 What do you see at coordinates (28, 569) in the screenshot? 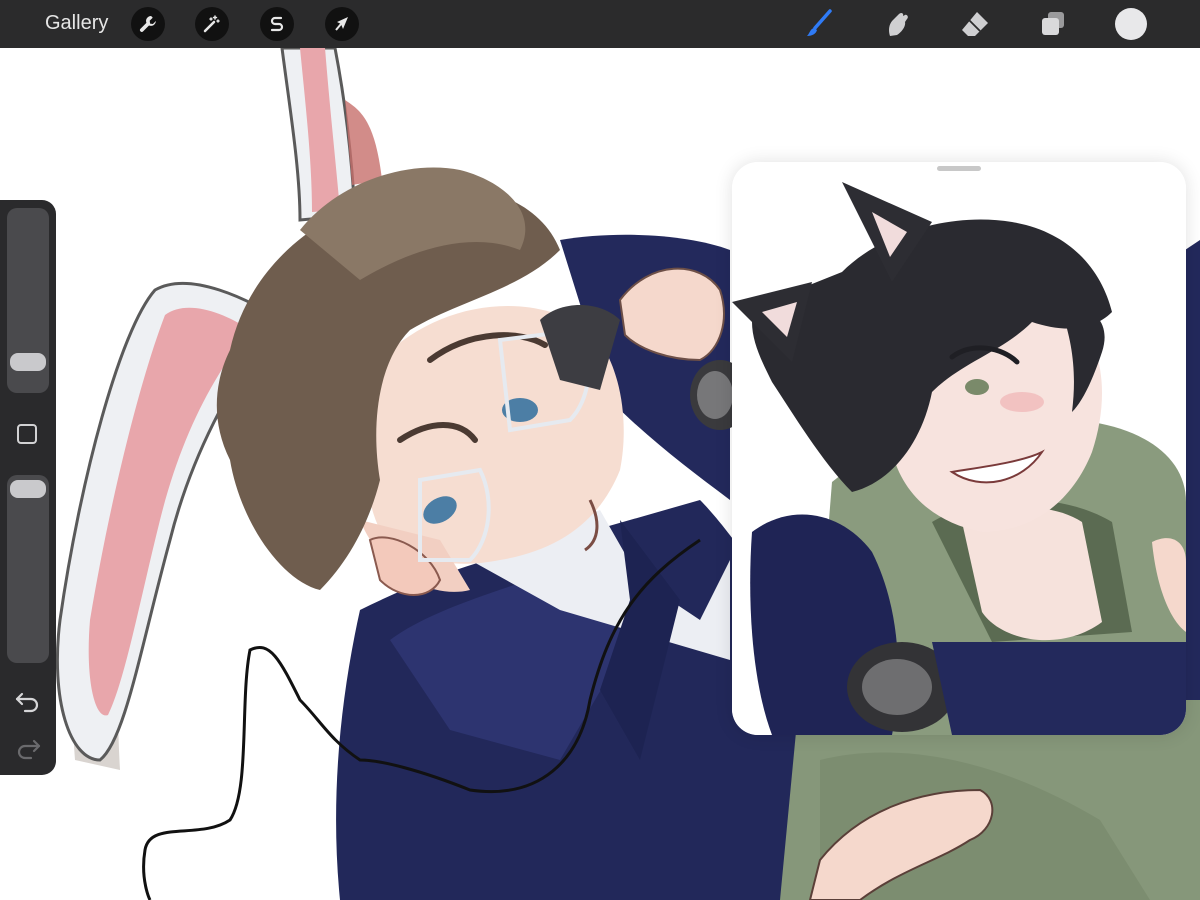
I see `opacity-slider` at bounding box center [28, 569].